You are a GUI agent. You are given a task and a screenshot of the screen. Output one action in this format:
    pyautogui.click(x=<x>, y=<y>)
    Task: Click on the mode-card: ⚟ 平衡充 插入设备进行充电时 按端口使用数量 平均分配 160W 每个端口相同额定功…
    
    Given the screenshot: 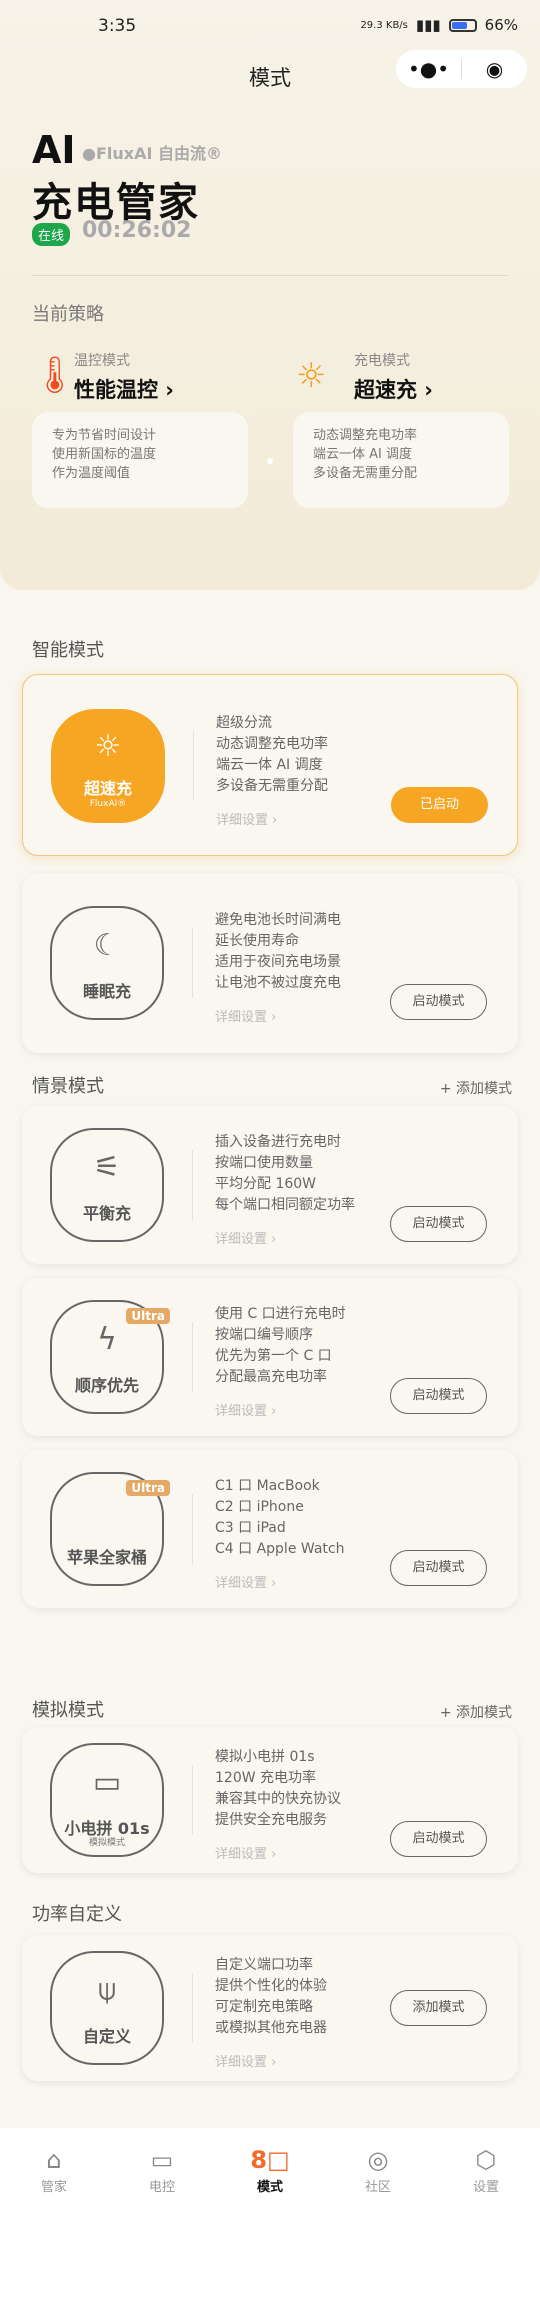 What is the action you would take?
    pyautogui.click(x=270, y=1185)
    